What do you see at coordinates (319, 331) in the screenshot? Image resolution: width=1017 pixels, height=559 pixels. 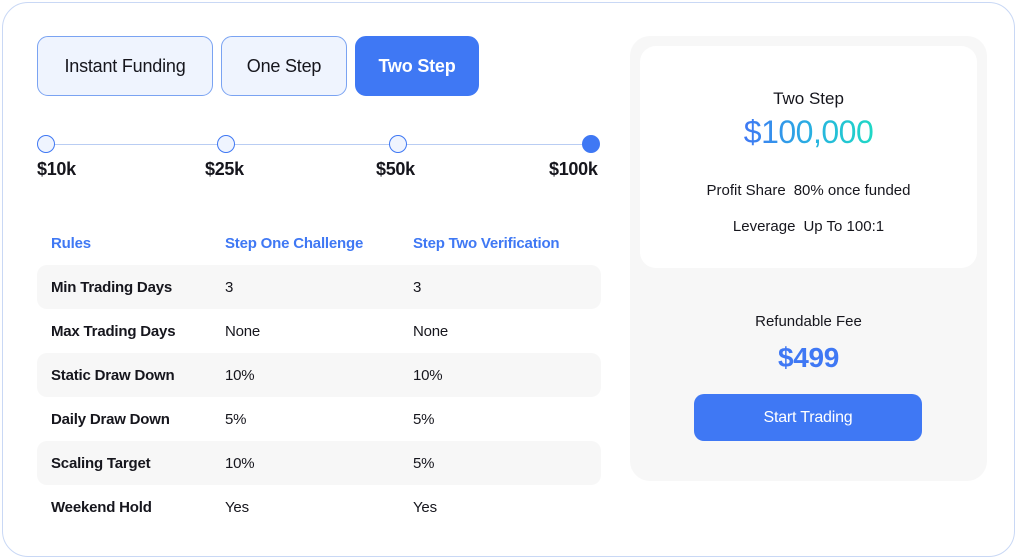 I see `table-row: Max Trading Days None None` at bounding box center [319, 331].